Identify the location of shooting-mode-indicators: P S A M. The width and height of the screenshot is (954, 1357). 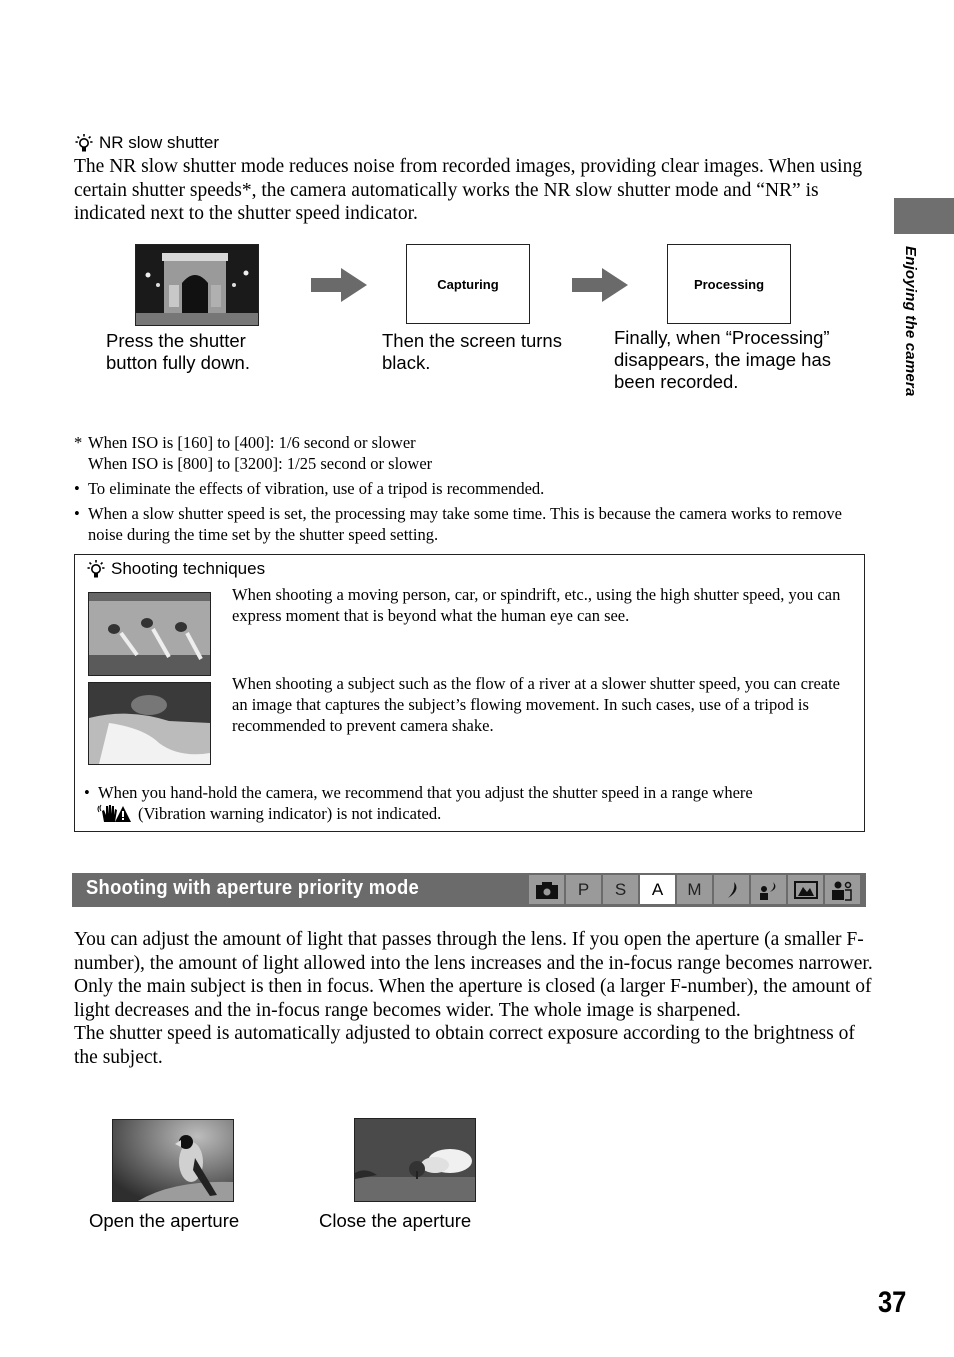
(694, 889).